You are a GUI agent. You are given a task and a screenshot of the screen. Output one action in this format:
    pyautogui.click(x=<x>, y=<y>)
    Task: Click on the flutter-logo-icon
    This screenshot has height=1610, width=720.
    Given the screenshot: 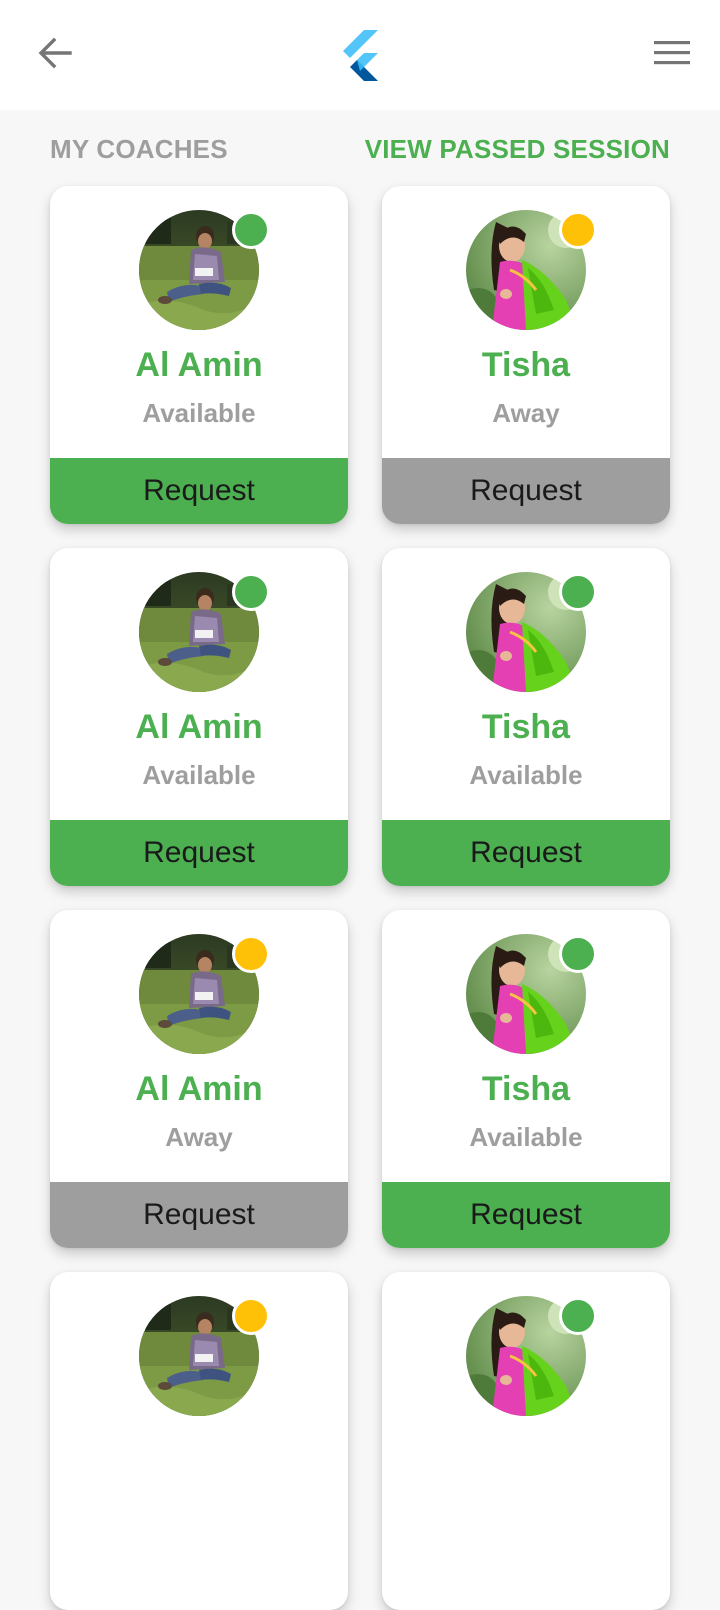 What is the action you would take?
    pyautogui.click(x=361, y=55)
    